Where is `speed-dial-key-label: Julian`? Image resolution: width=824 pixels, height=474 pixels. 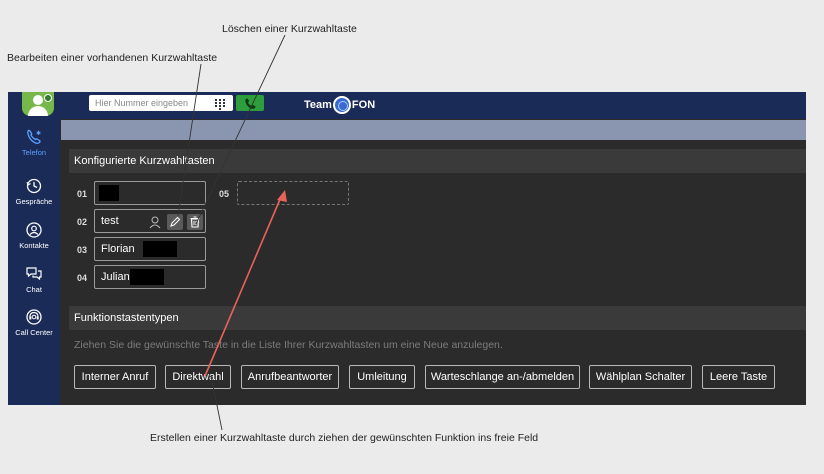 speed-dial-key-label: Julian is located at coordinates (115, 277).